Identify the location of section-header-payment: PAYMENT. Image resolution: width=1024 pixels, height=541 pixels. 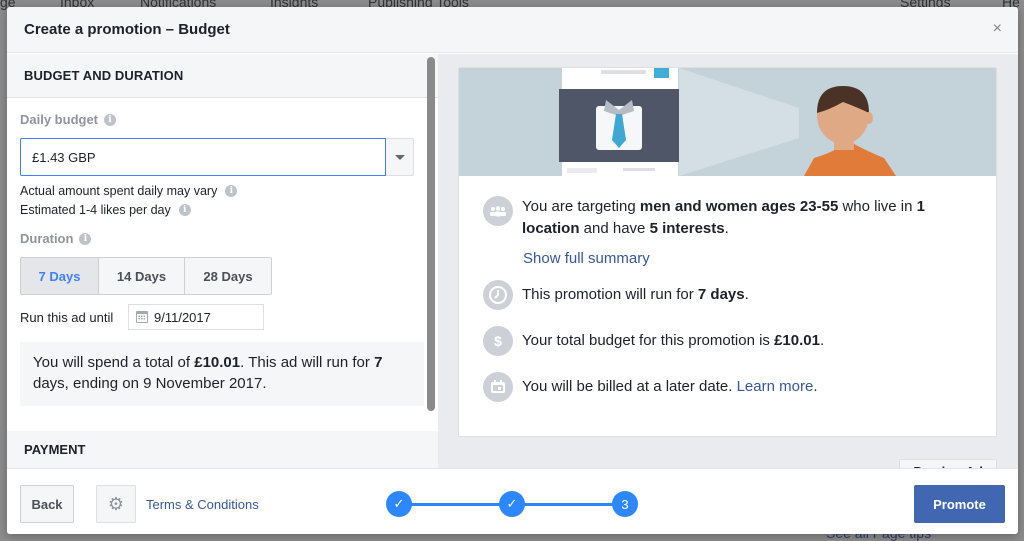
(222, 449).